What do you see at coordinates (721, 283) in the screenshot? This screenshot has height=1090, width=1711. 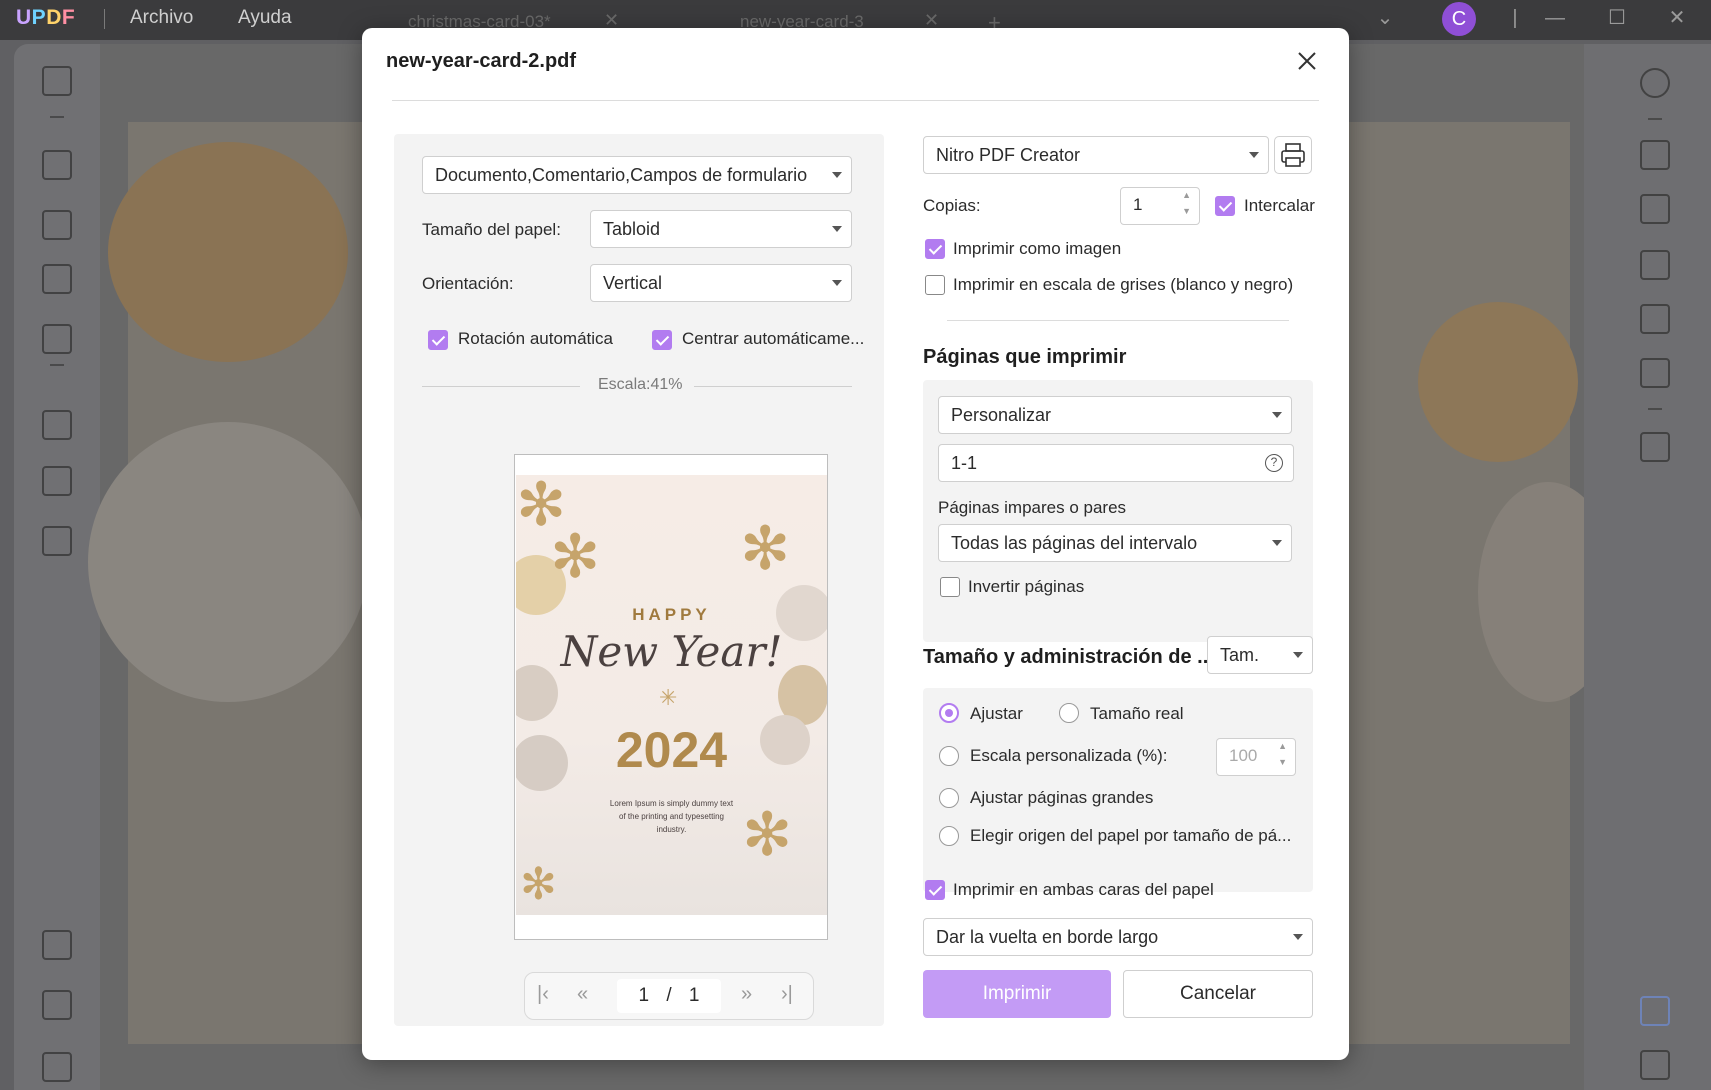 I see `orientation-select: Vertical` at bounding box center [721, 283].